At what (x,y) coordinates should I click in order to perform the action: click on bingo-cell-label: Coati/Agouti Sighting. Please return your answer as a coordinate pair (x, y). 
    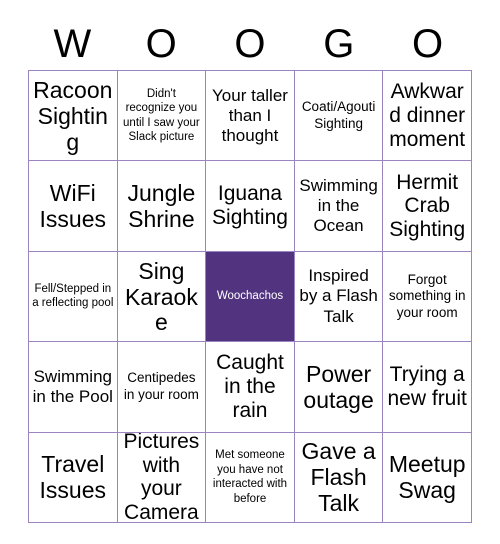
    Looking at the image, I should click on (338, 115).